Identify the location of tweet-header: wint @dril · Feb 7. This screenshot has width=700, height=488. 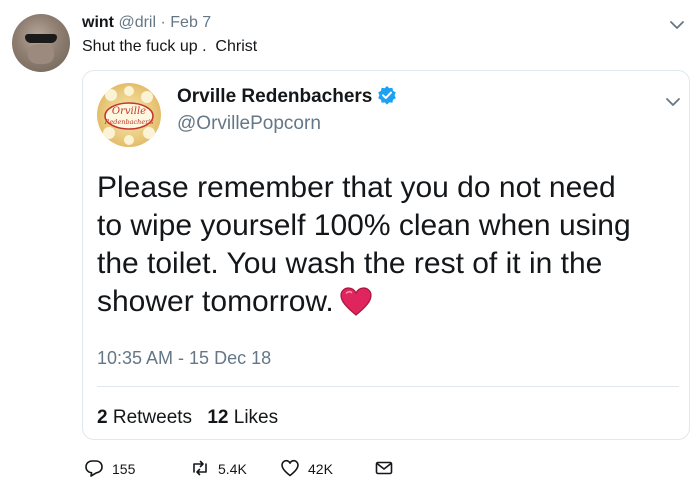
(146, 23).